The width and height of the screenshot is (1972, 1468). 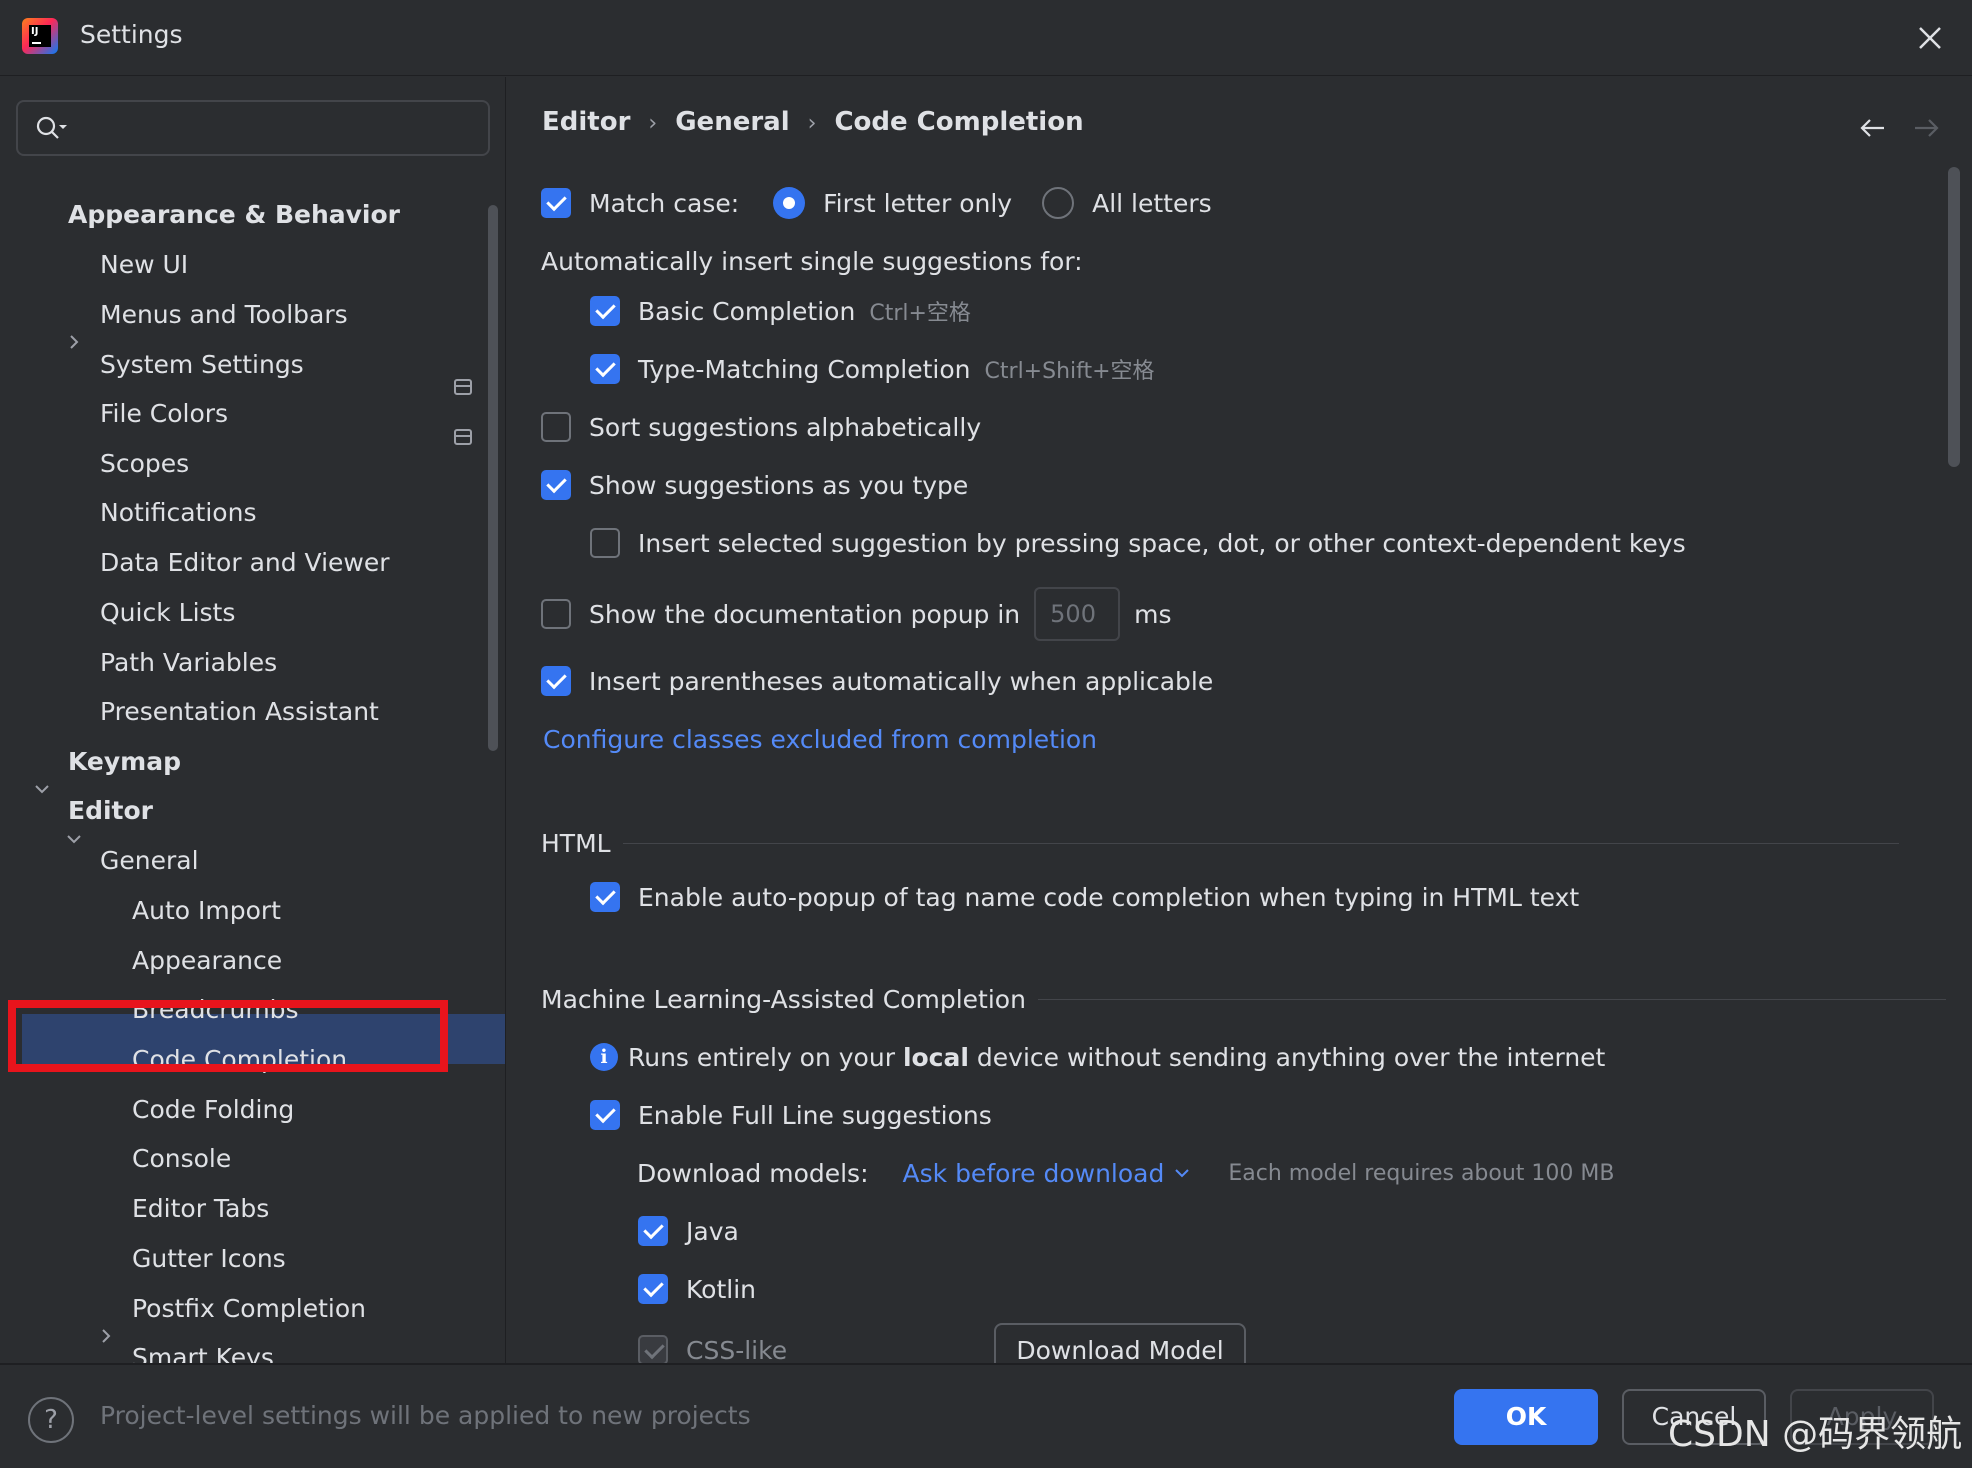 I want to click on kotlin-model-row: Kotlin, so click(x=697, y=1289).